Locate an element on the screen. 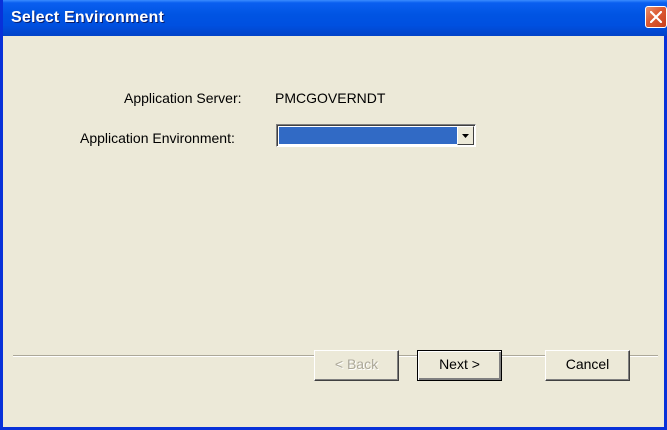  dropdown-selected-value is located at coordinates (368, 135).